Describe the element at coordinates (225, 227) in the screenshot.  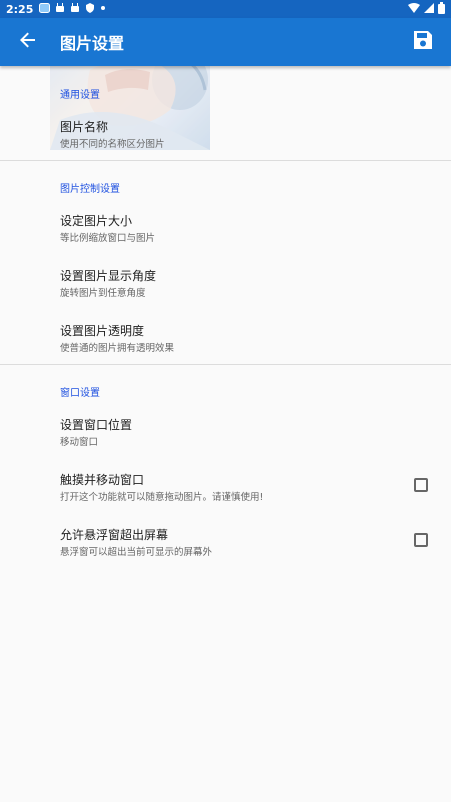
I see `pref-item-image-size: 设定图片大小 等比例缩放窗口与图片` at that location.